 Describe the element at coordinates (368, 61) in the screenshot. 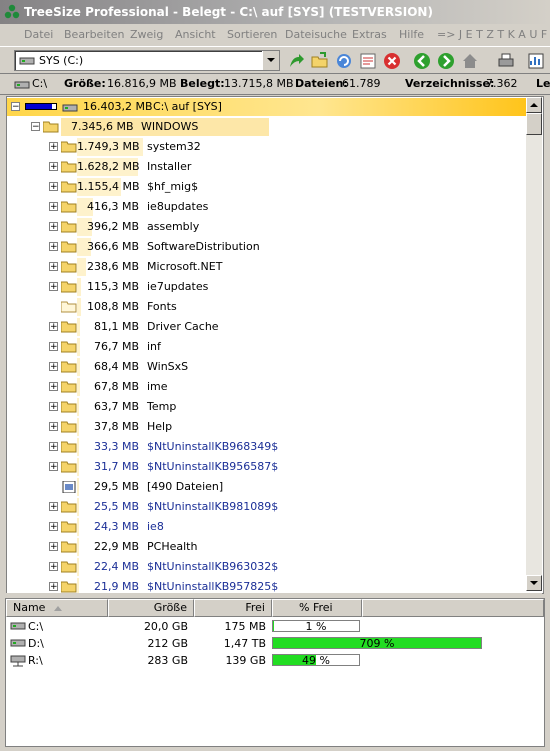

I see `filter-icon` at that location.